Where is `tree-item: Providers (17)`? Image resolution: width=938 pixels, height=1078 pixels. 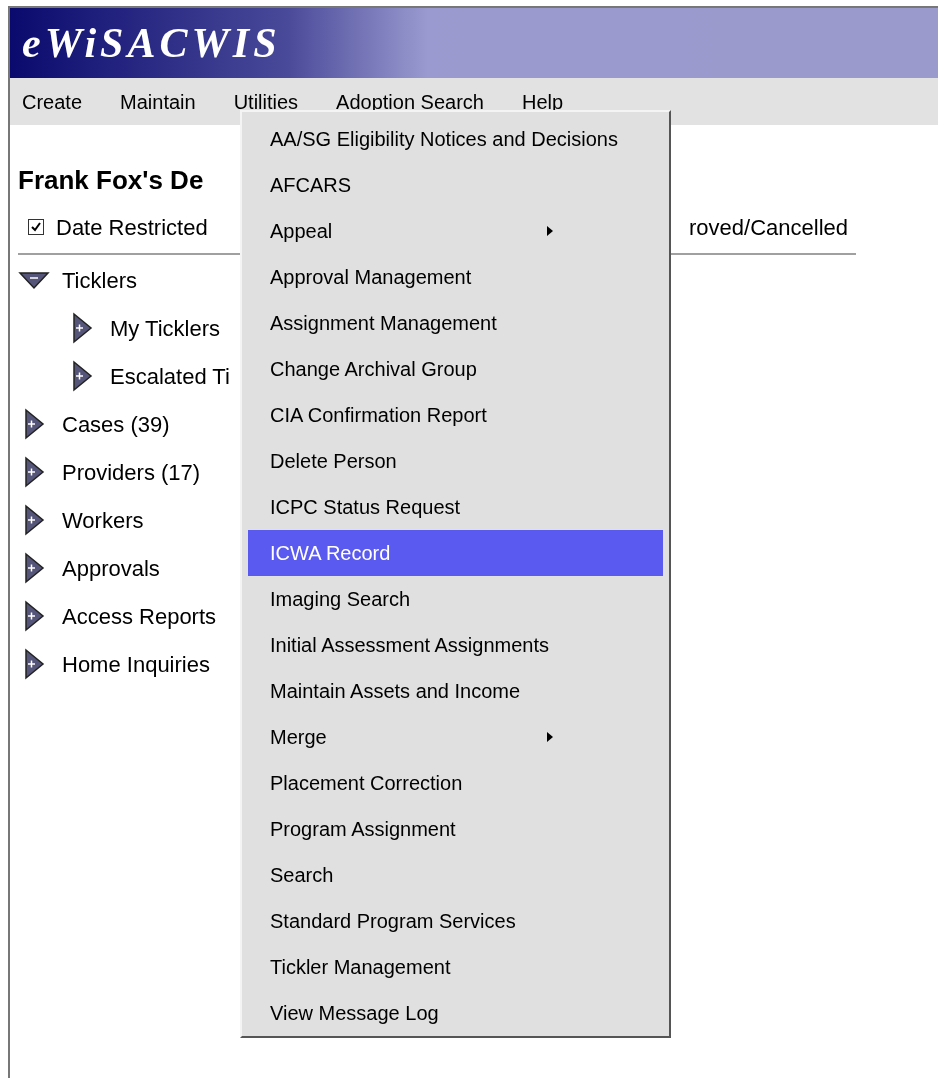 tree-item: Providers (17) is located at coordinates (131, 472).